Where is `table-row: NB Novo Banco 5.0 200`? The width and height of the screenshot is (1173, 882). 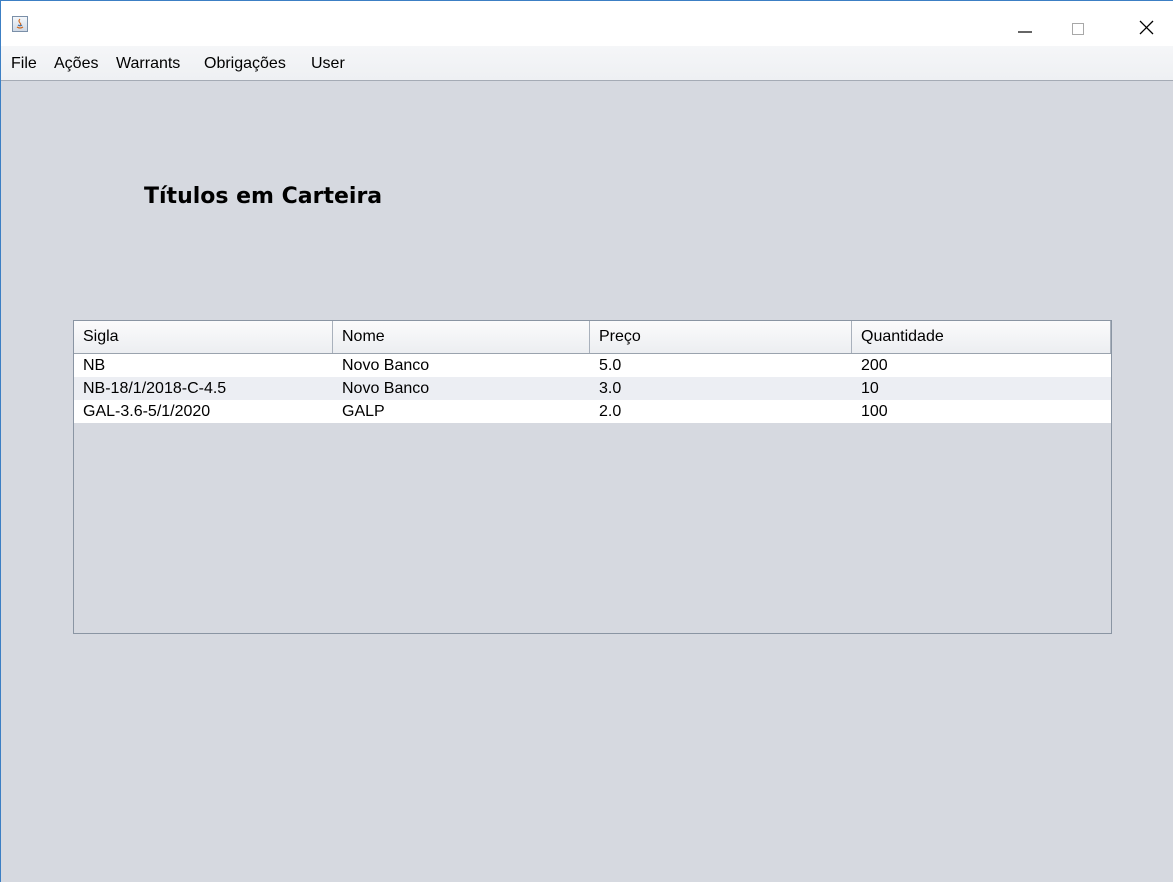 table-row: NB Novo Banco 5.0 200 is located at coordinates (592, 365).